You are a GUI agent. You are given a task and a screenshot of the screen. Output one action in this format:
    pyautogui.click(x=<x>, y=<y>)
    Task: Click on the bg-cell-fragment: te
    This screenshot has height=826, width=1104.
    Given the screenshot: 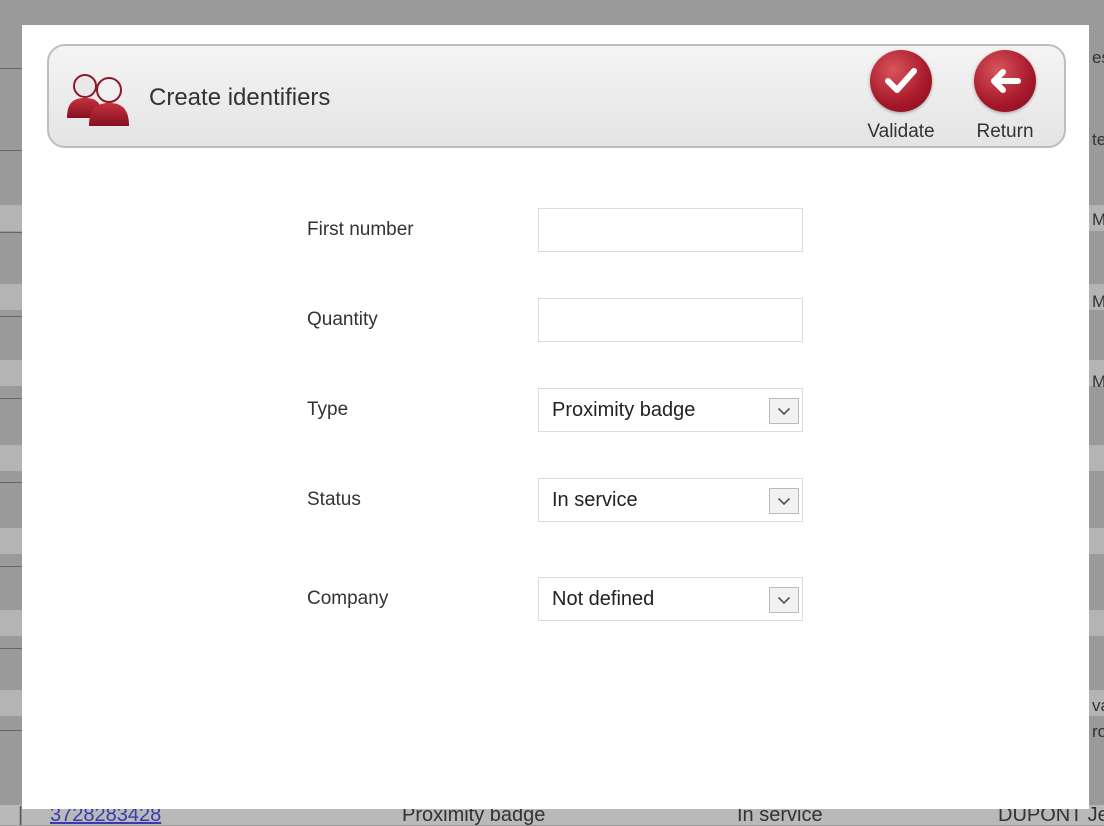 What is the action you would take?
    pyautogui.click(x=1098, y=139)
    